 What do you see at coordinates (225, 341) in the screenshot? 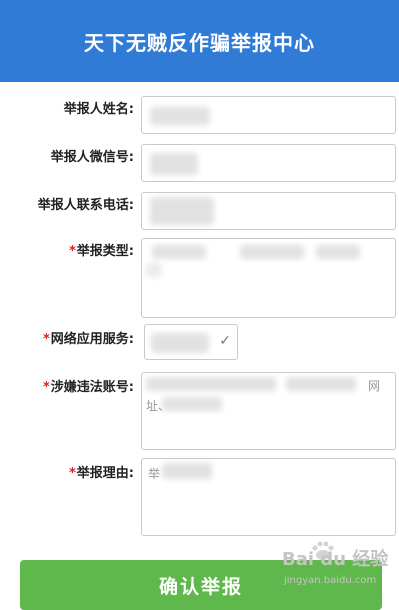
I see `checkmark-icon: ✓` at bounding box center [225, 341].